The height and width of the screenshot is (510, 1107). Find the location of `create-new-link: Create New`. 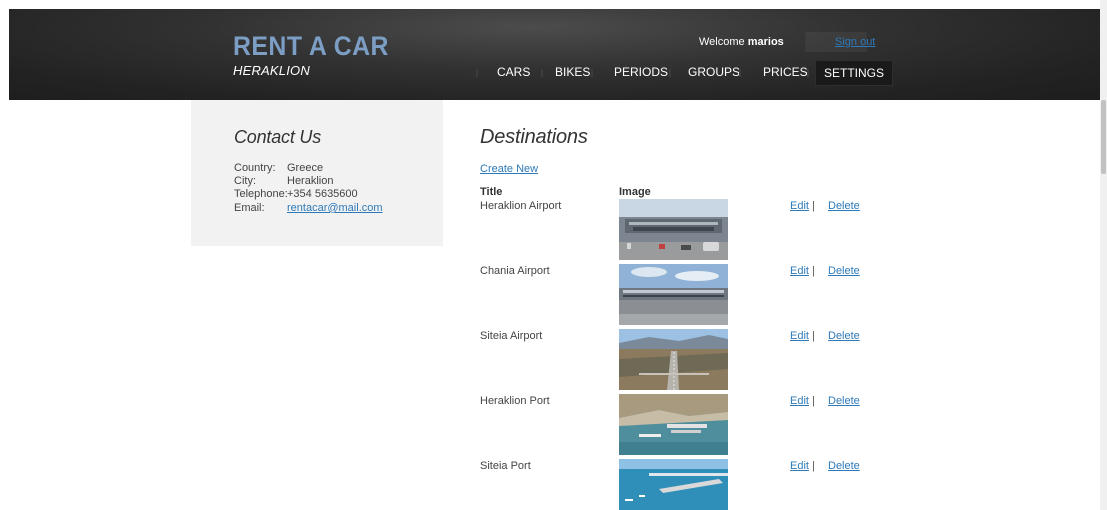

create-new-link: Create New is located at coordinates (509, 169).